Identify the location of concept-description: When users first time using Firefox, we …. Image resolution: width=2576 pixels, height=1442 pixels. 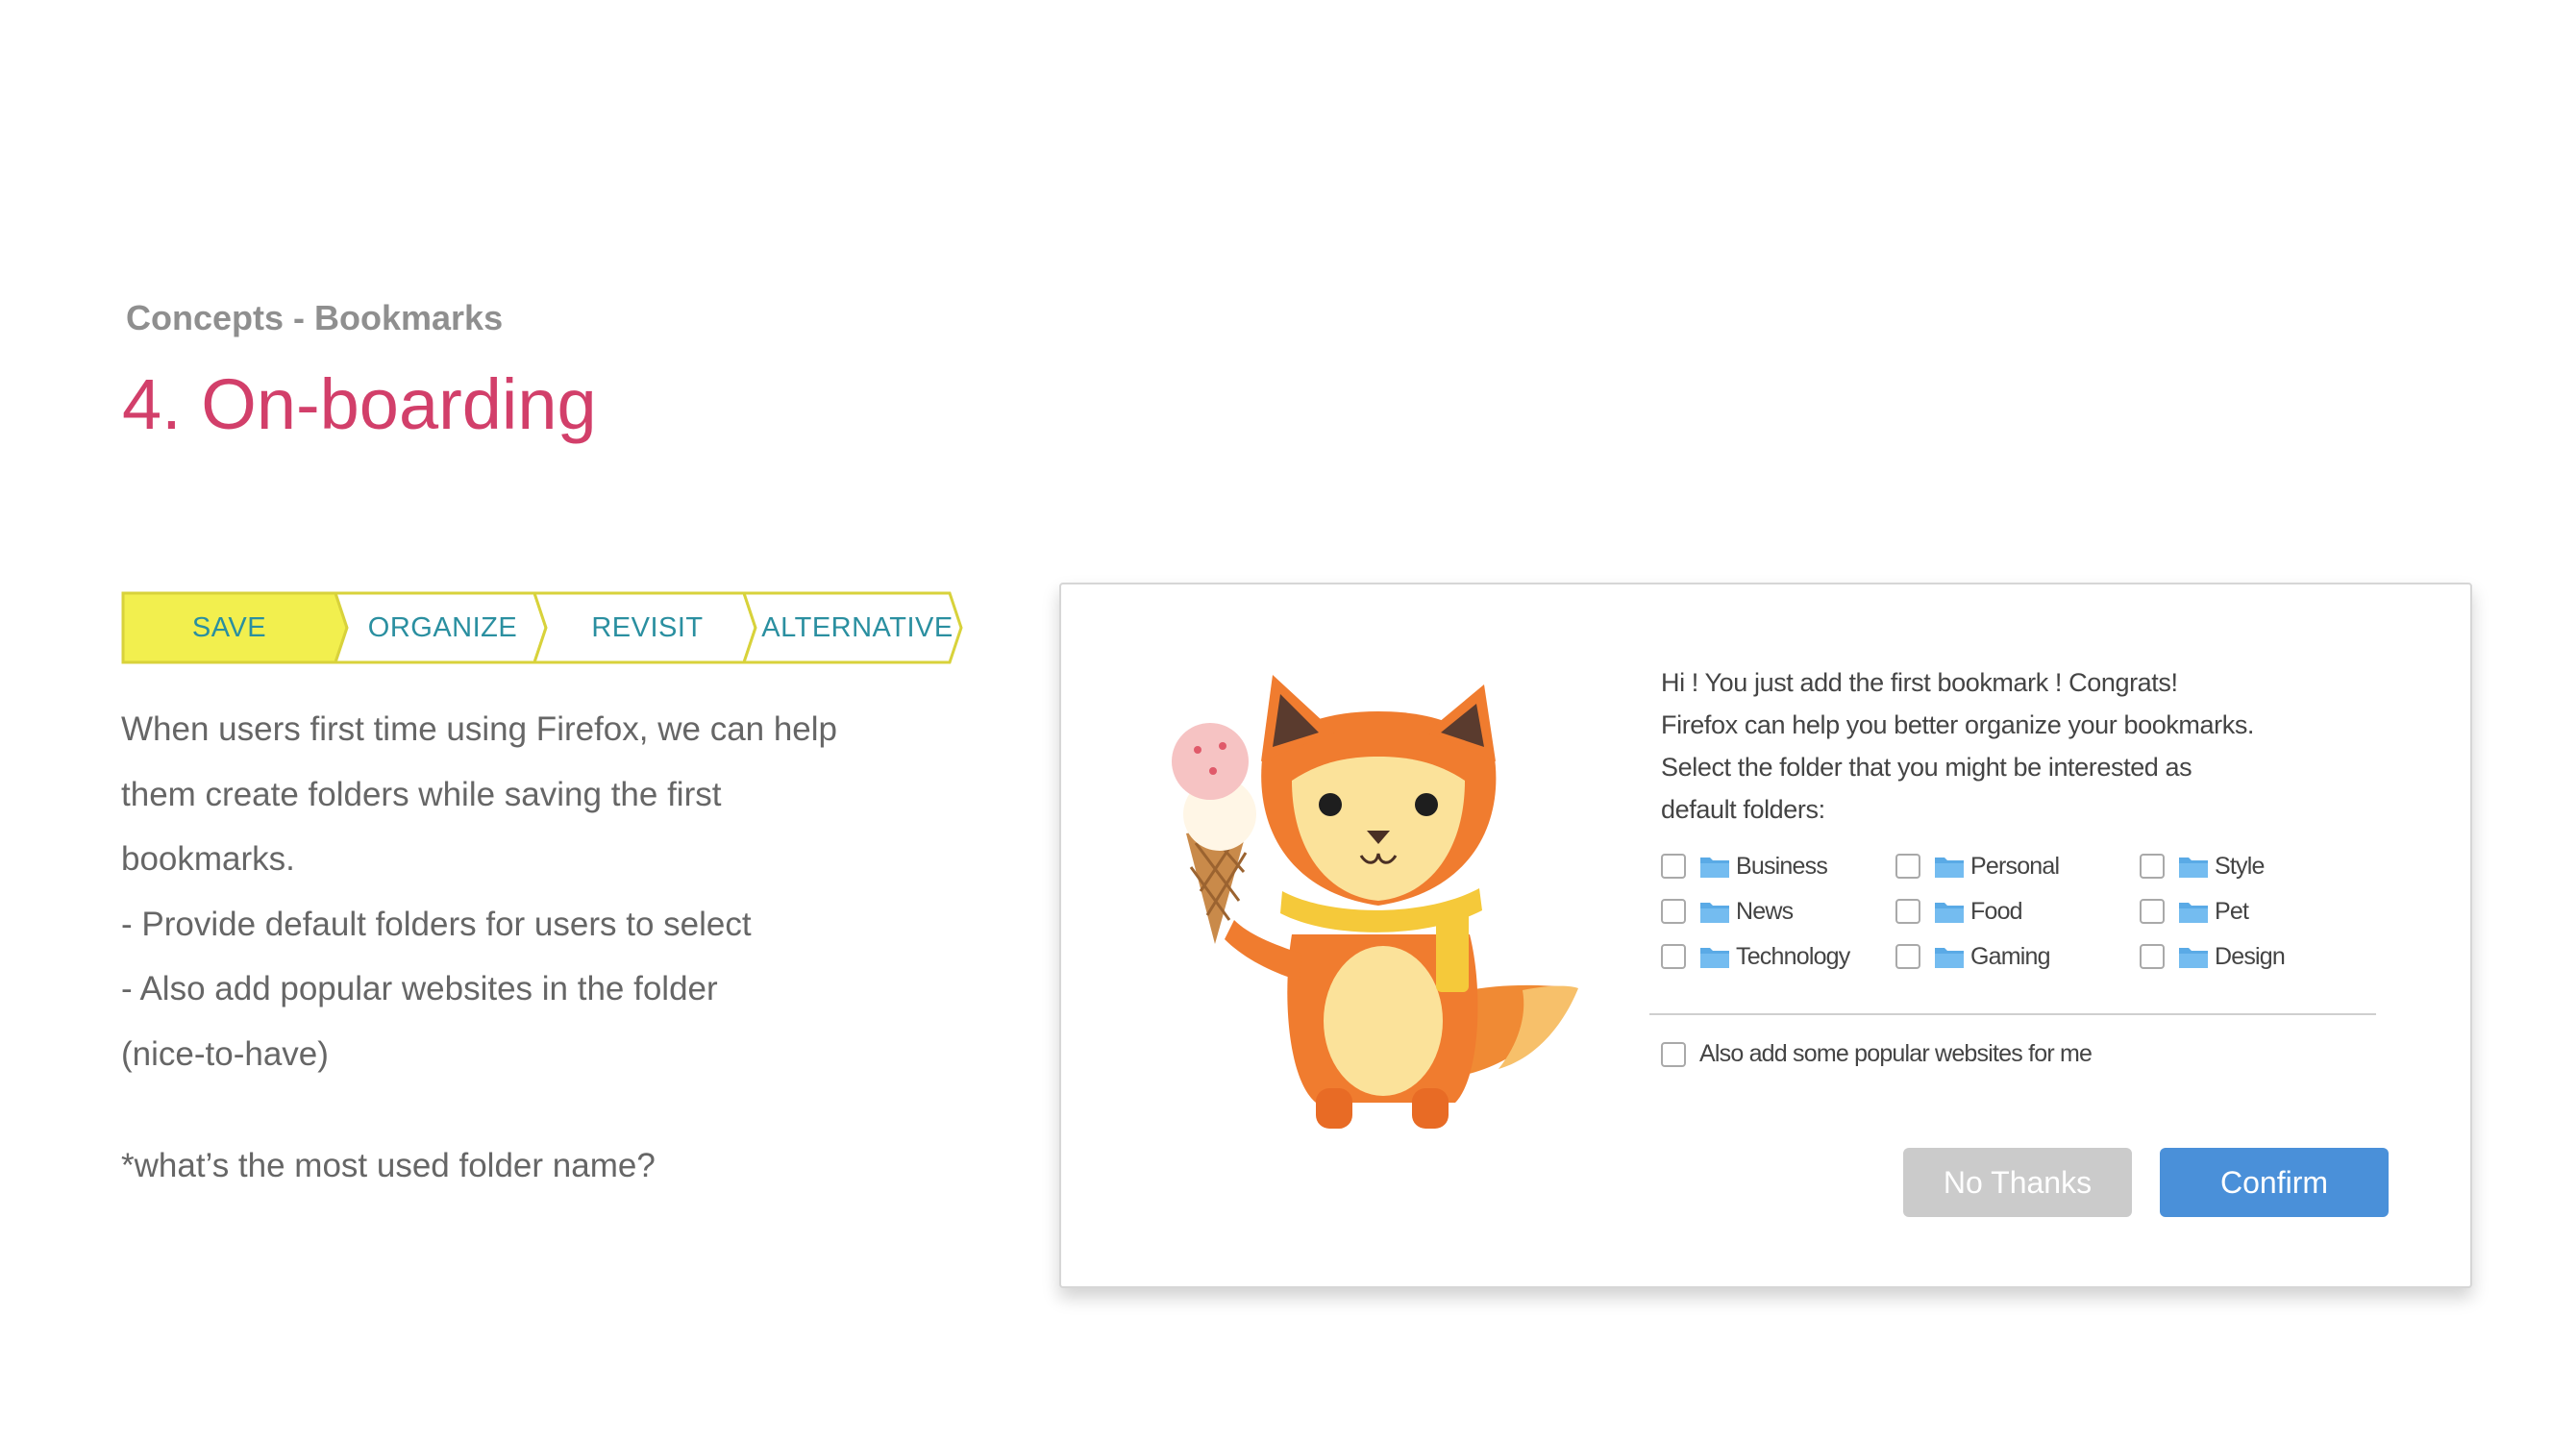
(554, 891).